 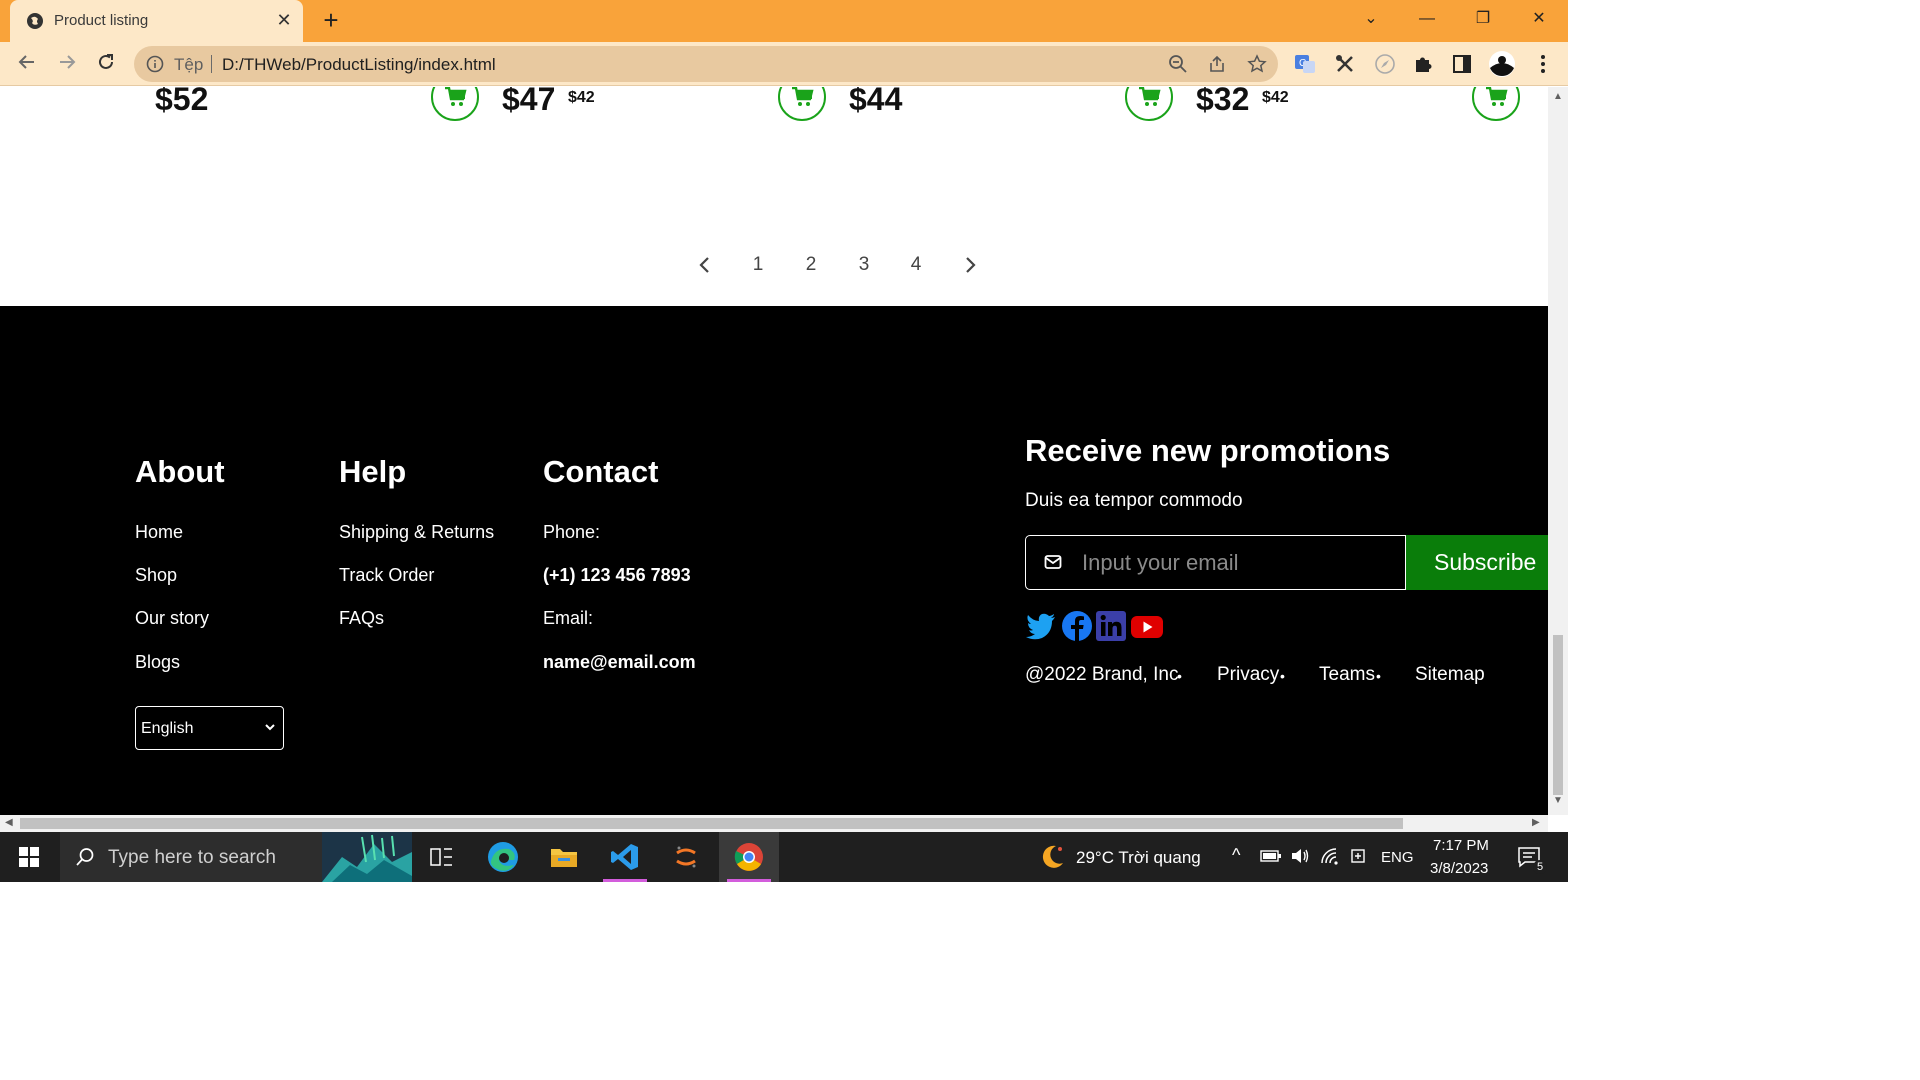 I want to click on chevron-right-icon, so click(x=971, y=265).